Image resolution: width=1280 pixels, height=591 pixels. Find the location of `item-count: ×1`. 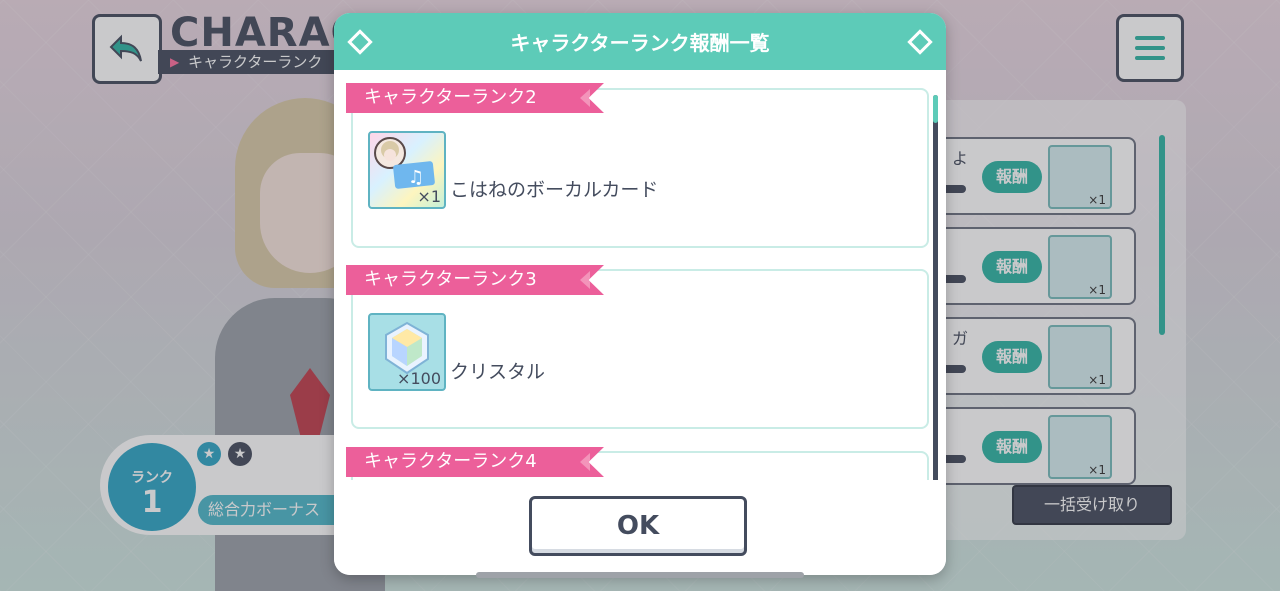

item-count: ×1 is located at coordinates (429, 196).